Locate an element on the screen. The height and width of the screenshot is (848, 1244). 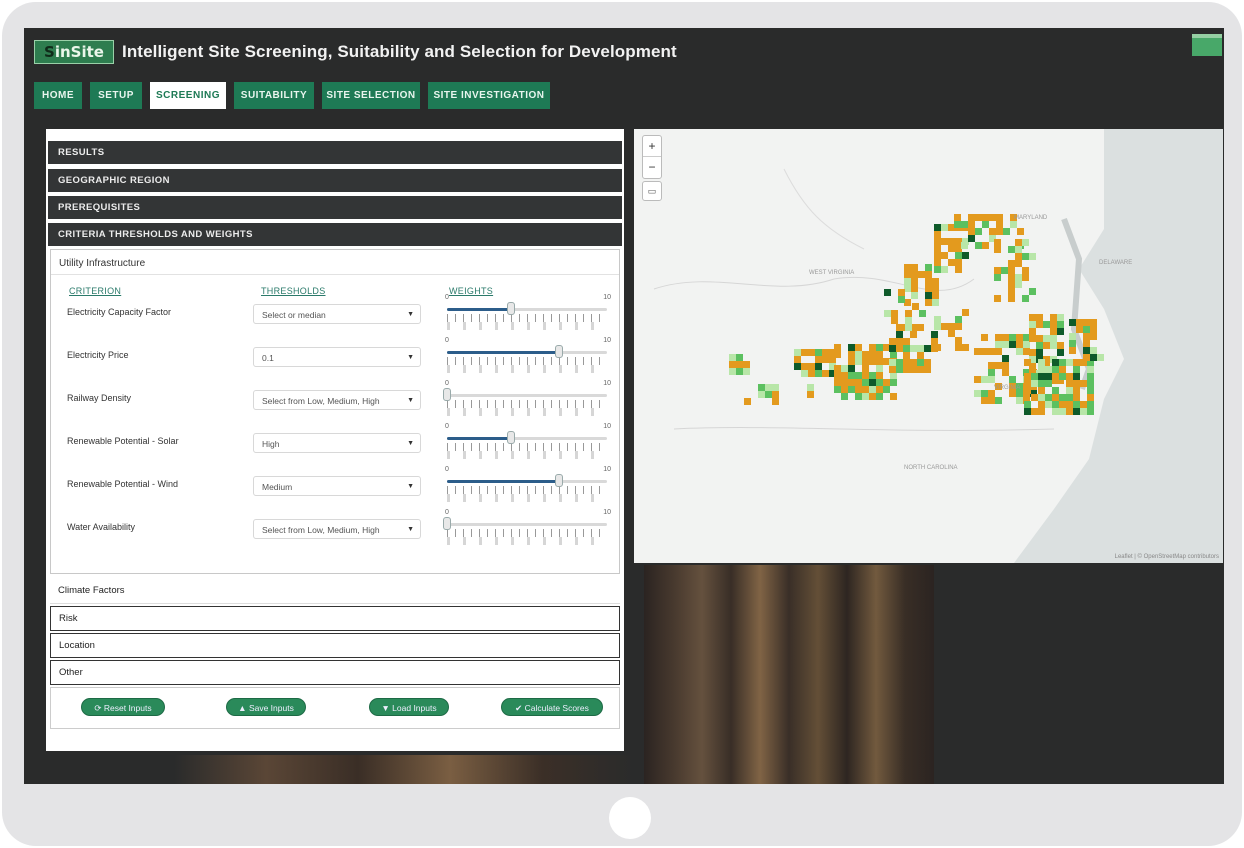
tab-site-investigation: SITE INVESTIGATION is located at coordinates (489, 95).